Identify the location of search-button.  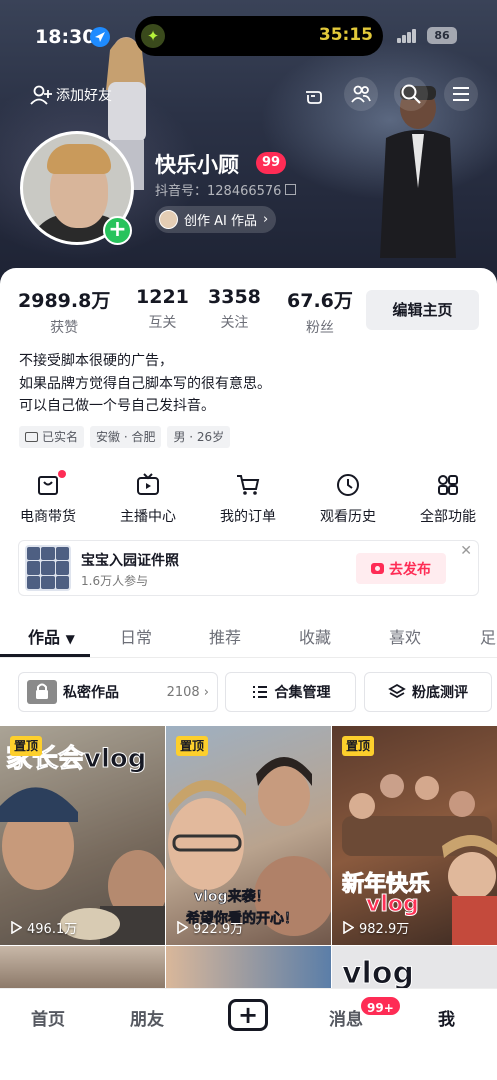
(411, 94).